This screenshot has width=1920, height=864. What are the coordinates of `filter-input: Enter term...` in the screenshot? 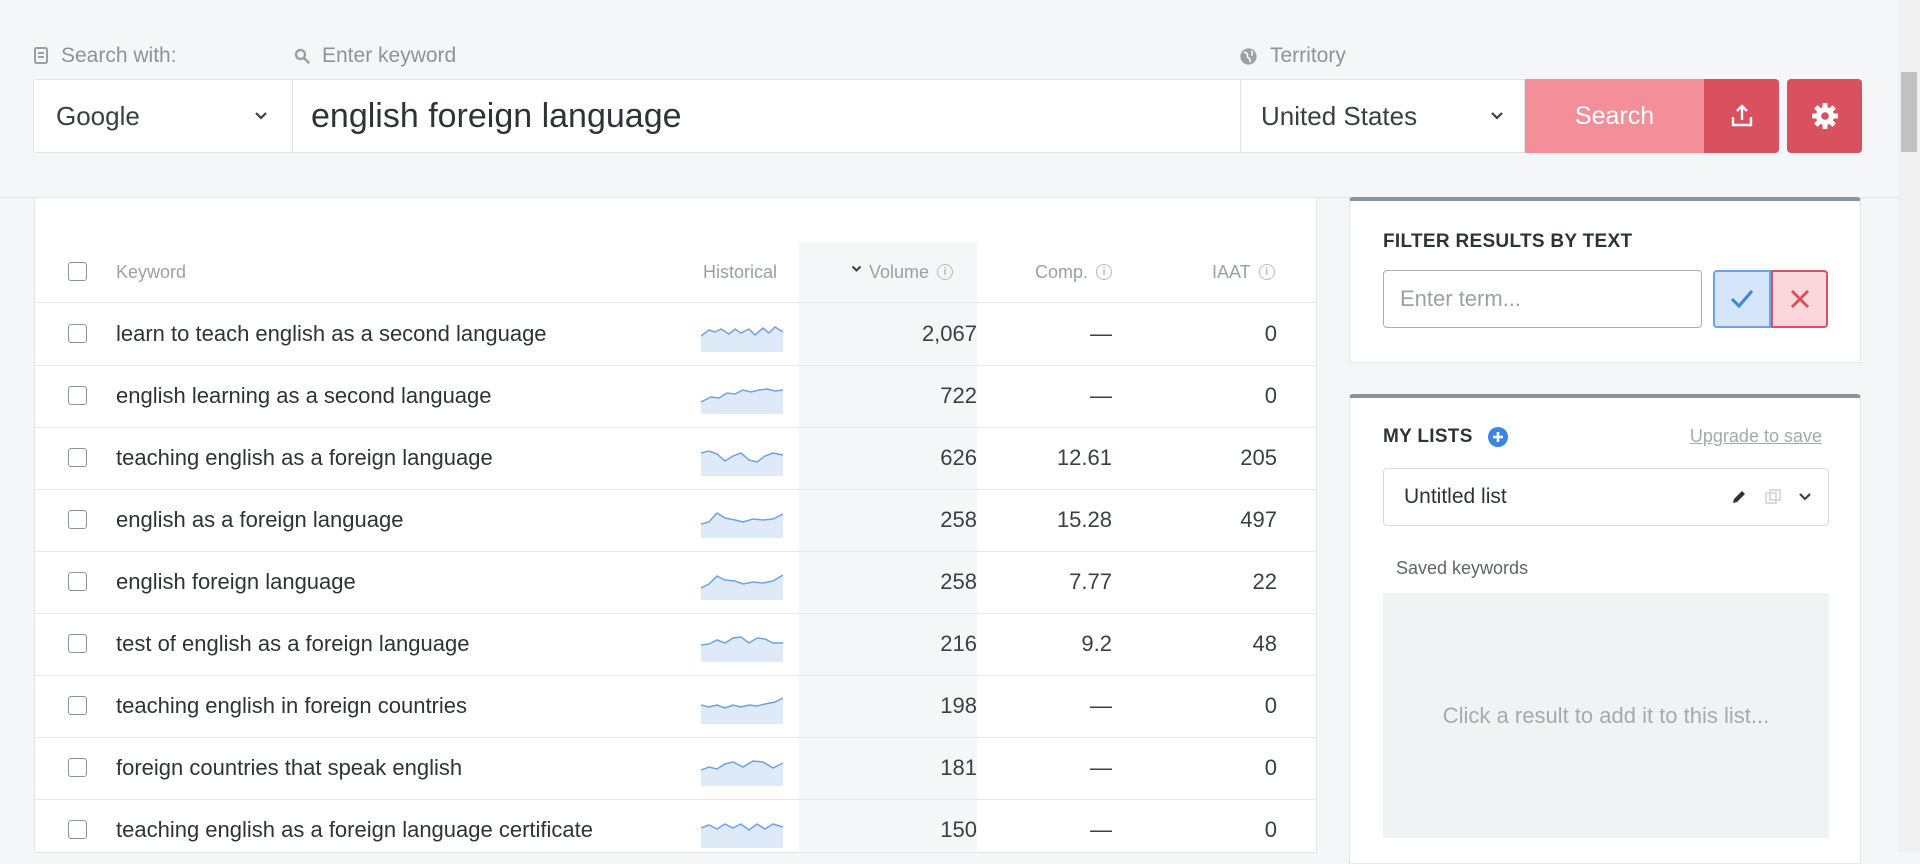 It's located at (1542, 299).